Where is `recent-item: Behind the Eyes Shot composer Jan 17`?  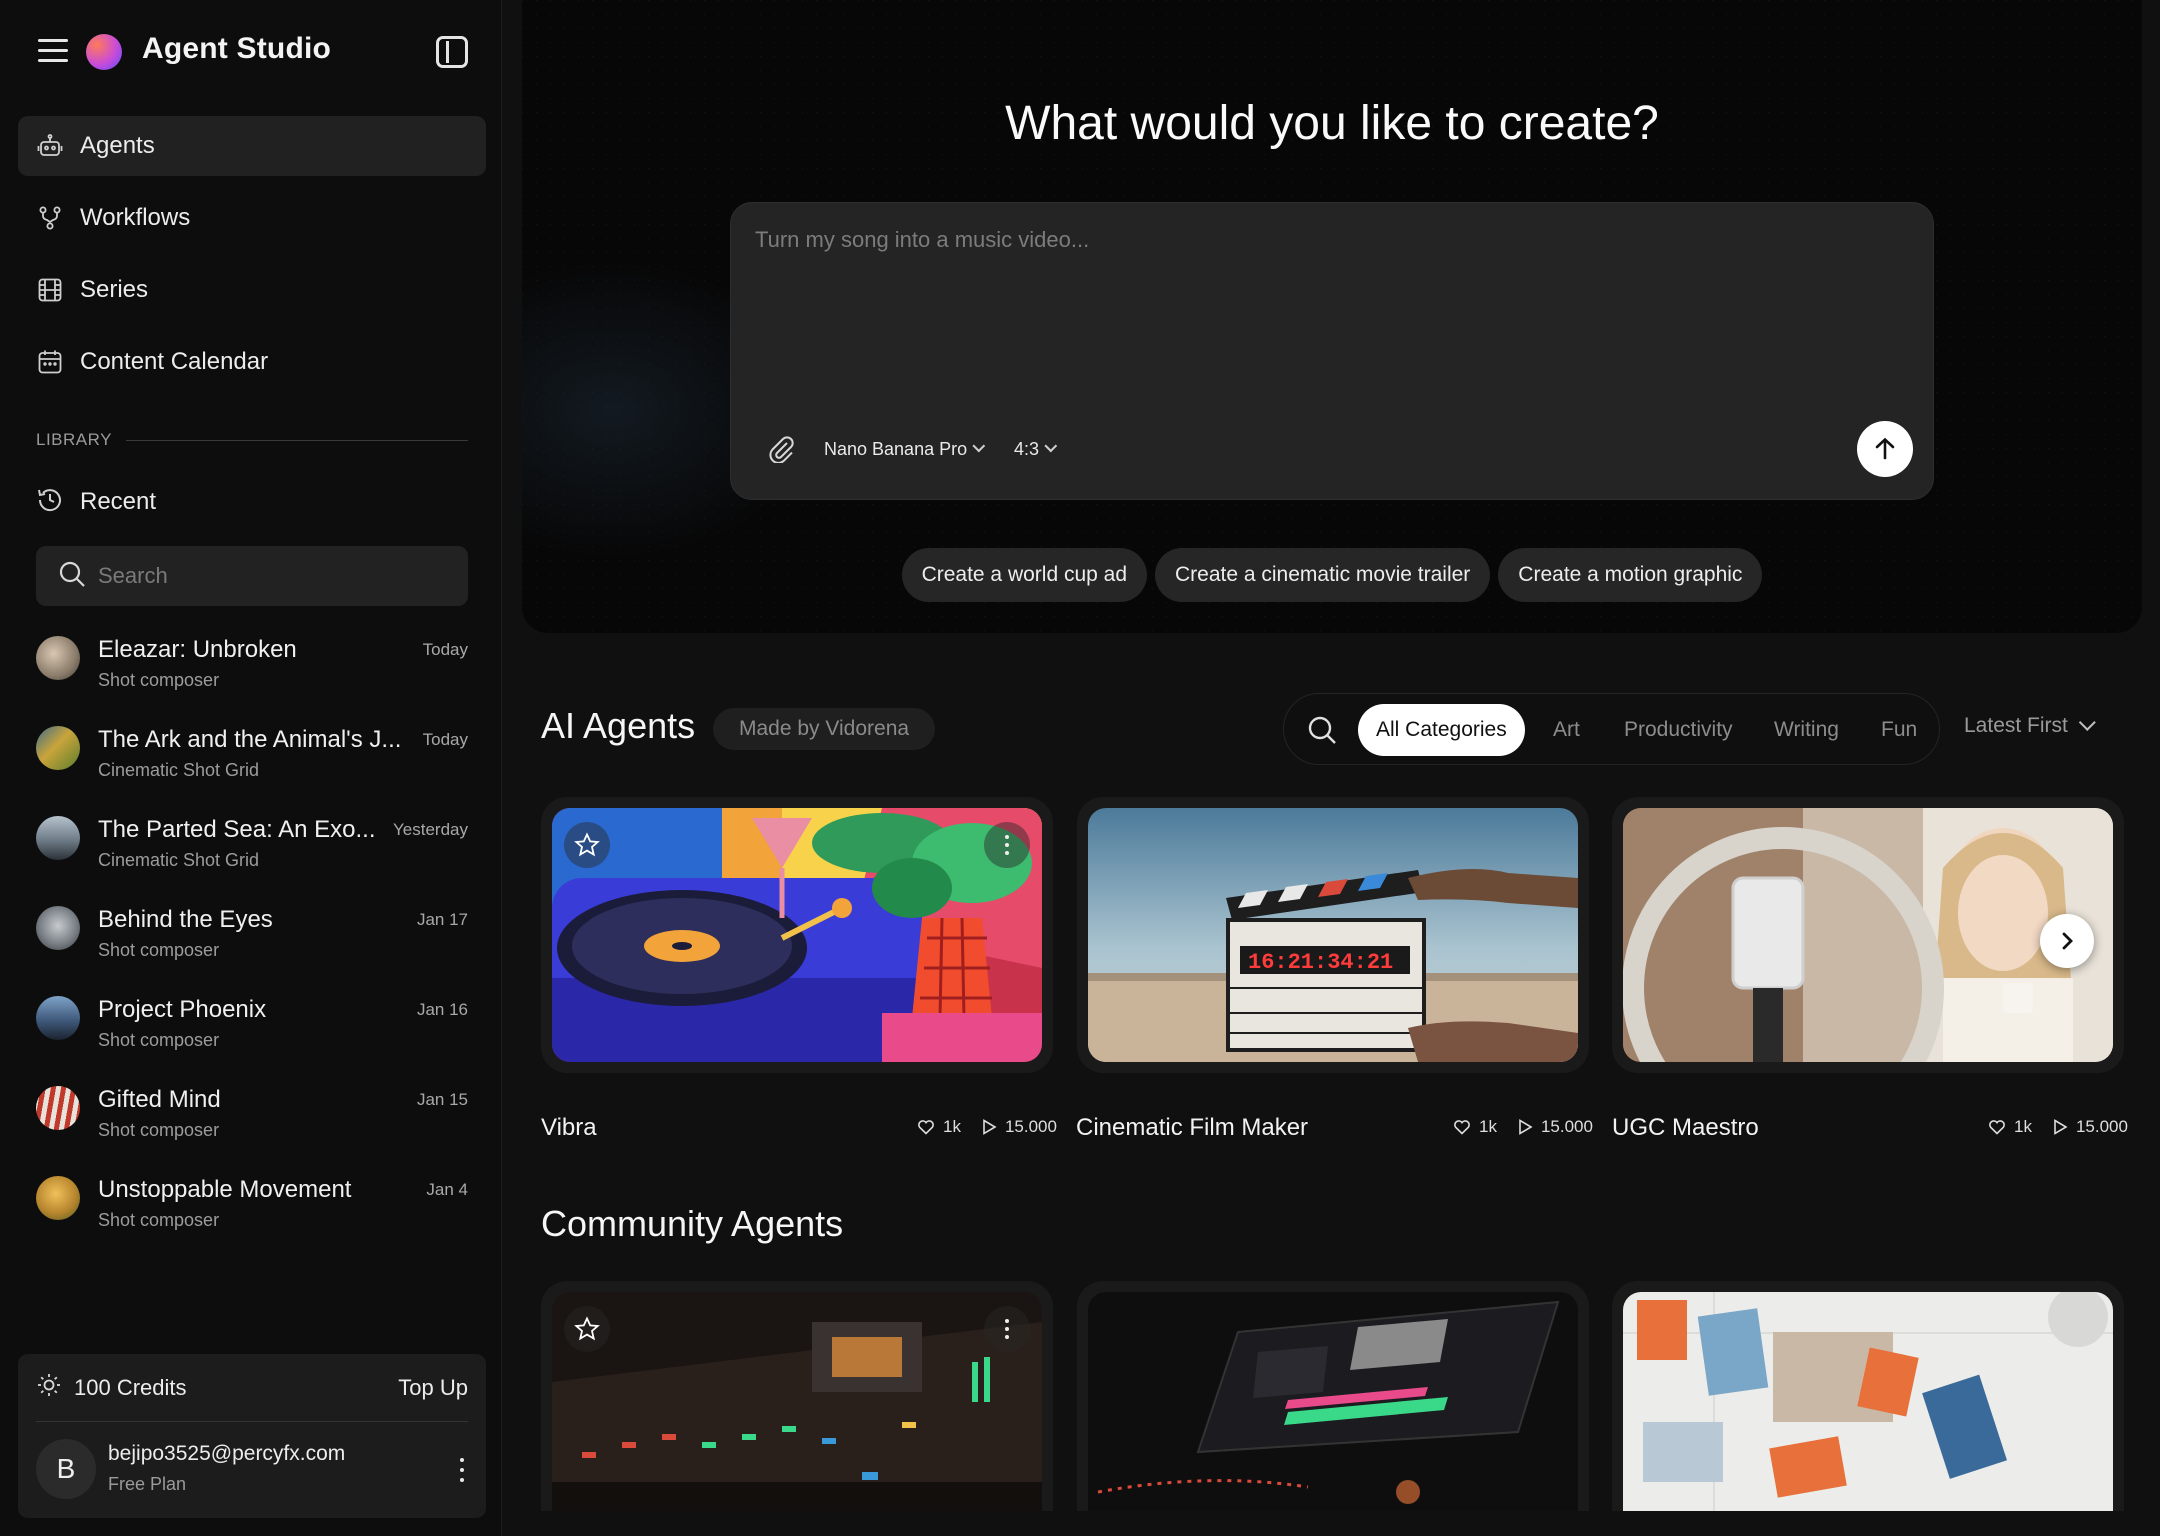
recent-item: Behind the Eyes Shot composer Jan 17 is located at coordinates (252, 945).